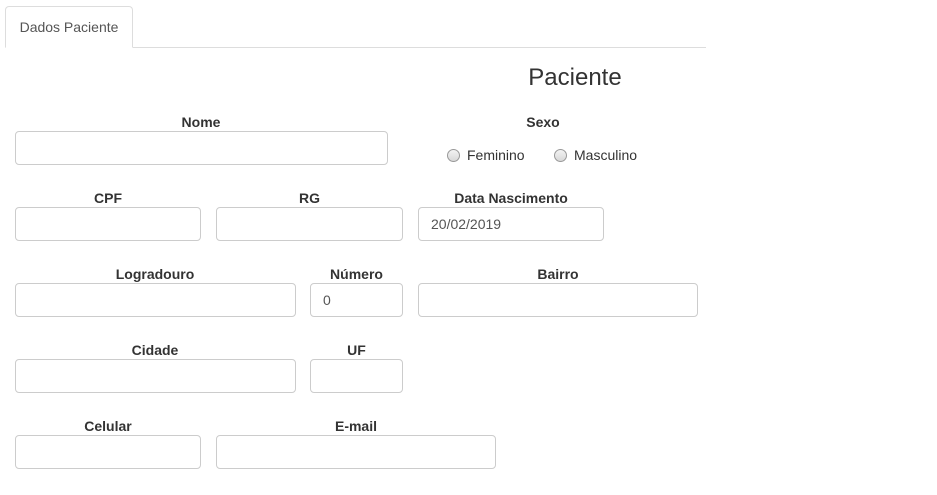  I want to click on numero-label: Número, so click(356, 274).